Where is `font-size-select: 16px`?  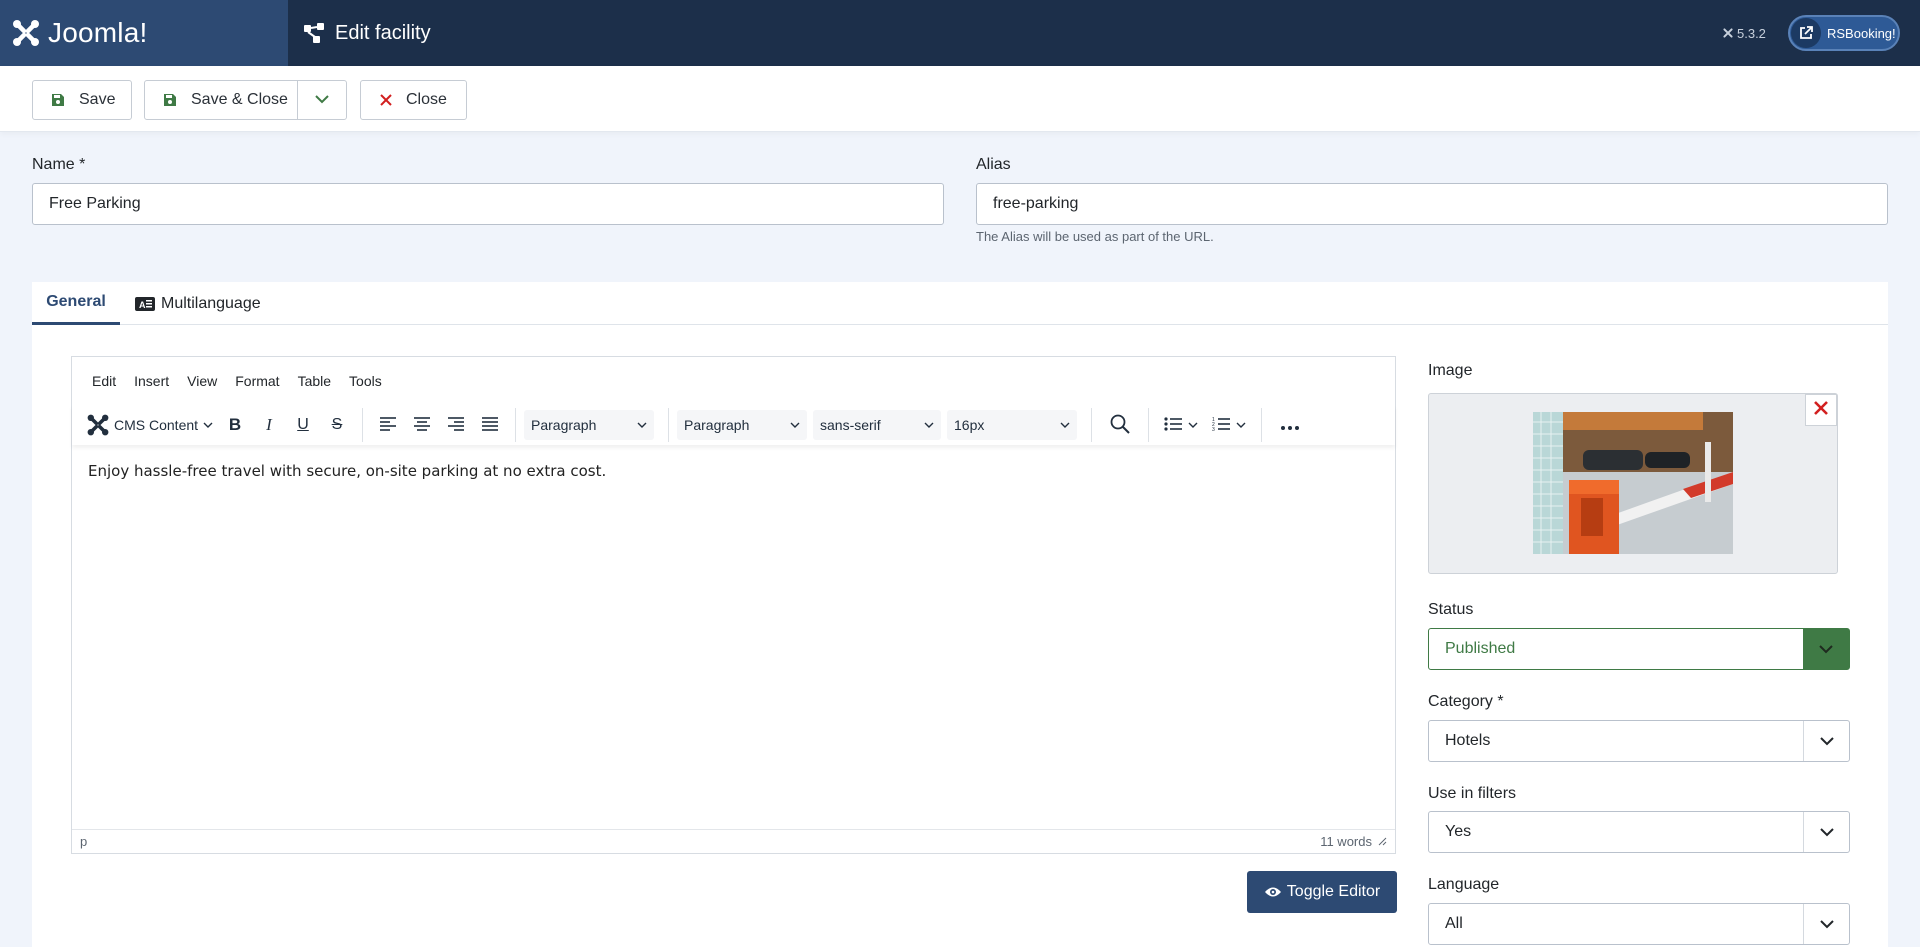
font-size-select: 16px is located at coordinates (1012, 425).